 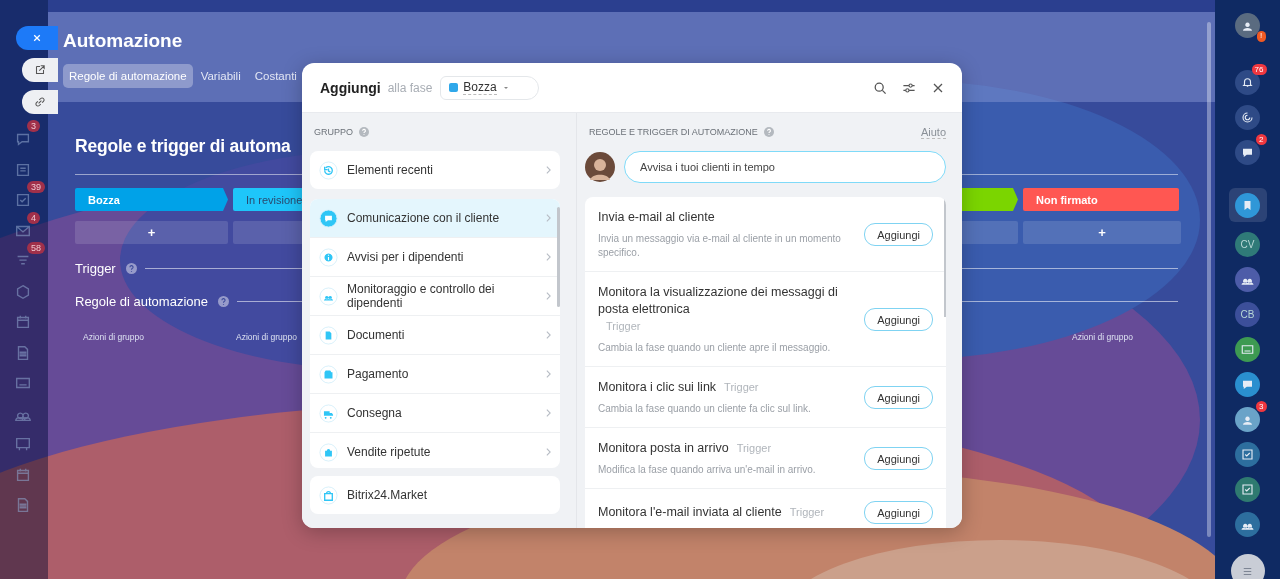 What do you see at coordinates (95, 268) in the screenshot?
I see `section-label: Trigger` at bounding box center [95, 268].